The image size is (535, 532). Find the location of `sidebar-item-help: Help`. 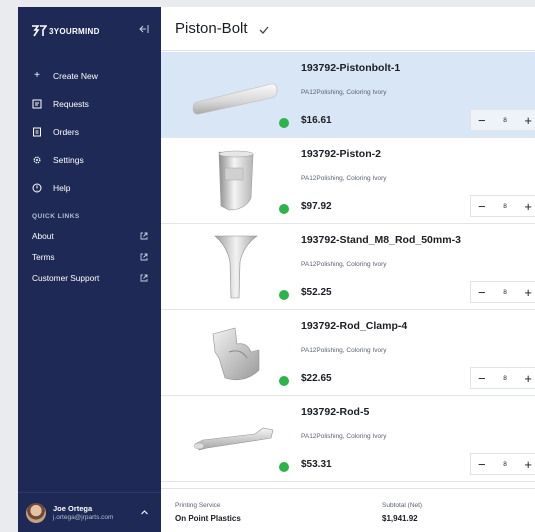

sidebar-item-help: Help is located at coordinates (89, 188).